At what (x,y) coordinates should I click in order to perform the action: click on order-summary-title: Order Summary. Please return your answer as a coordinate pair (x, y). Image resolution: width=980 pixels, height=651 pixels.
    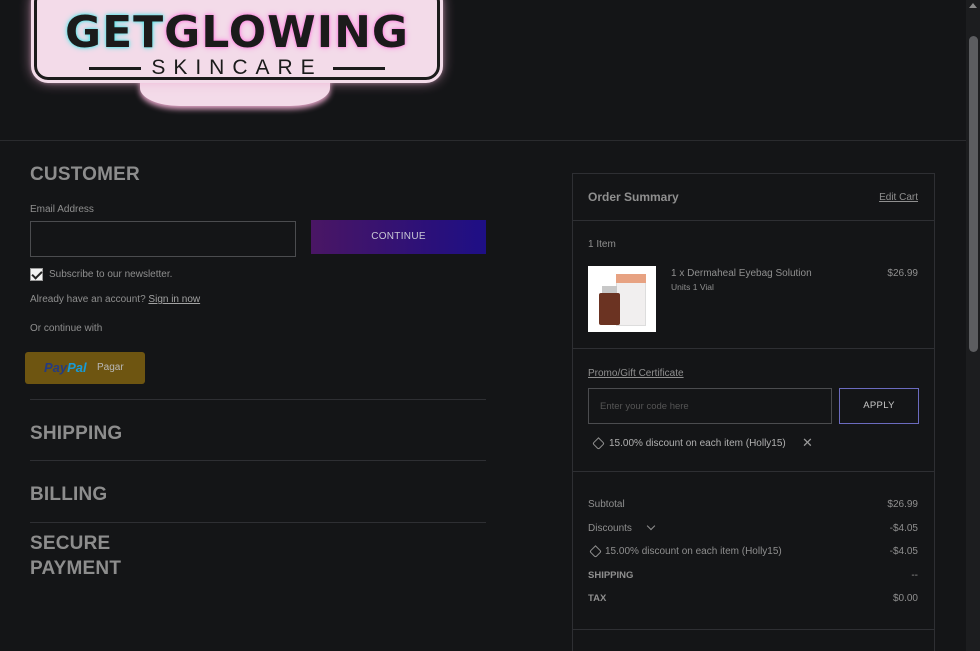
    Looking at the image, I should click on (633, 197).